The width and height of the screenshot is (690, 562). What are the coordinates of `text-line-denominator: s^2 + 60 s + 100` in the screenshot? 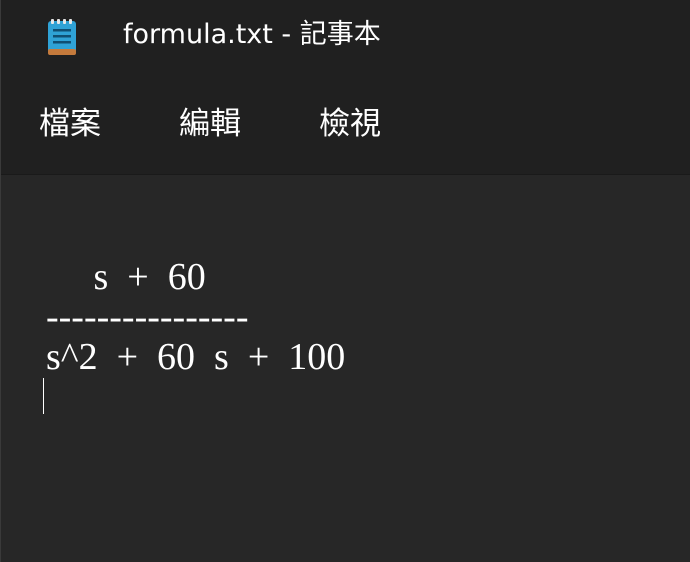 It's located at (196, 357).